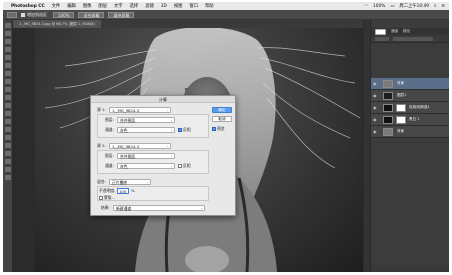 This screenshot has height=275, width=452. Describe the element at coordinates (140, 145) in the screenshot. I see `source2-select: 1._MG_9824-3 ⌄` at that location.